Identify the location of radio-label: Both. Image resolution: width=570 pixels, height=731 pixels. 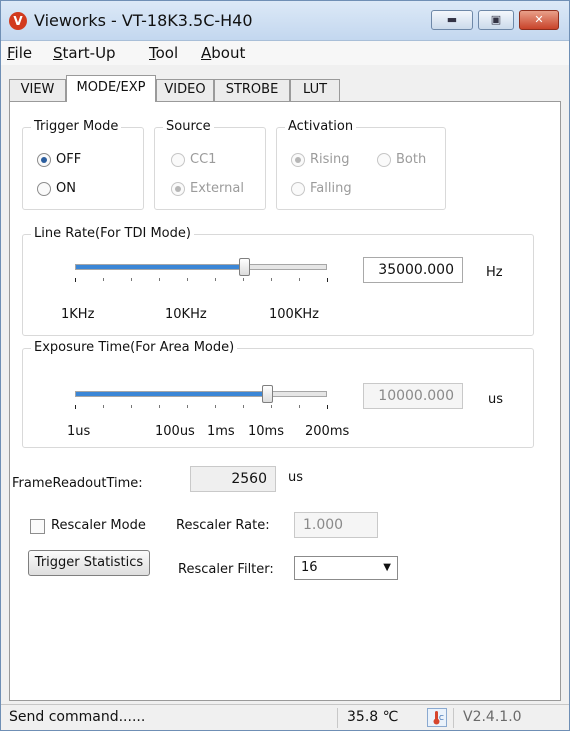
(411, 159).